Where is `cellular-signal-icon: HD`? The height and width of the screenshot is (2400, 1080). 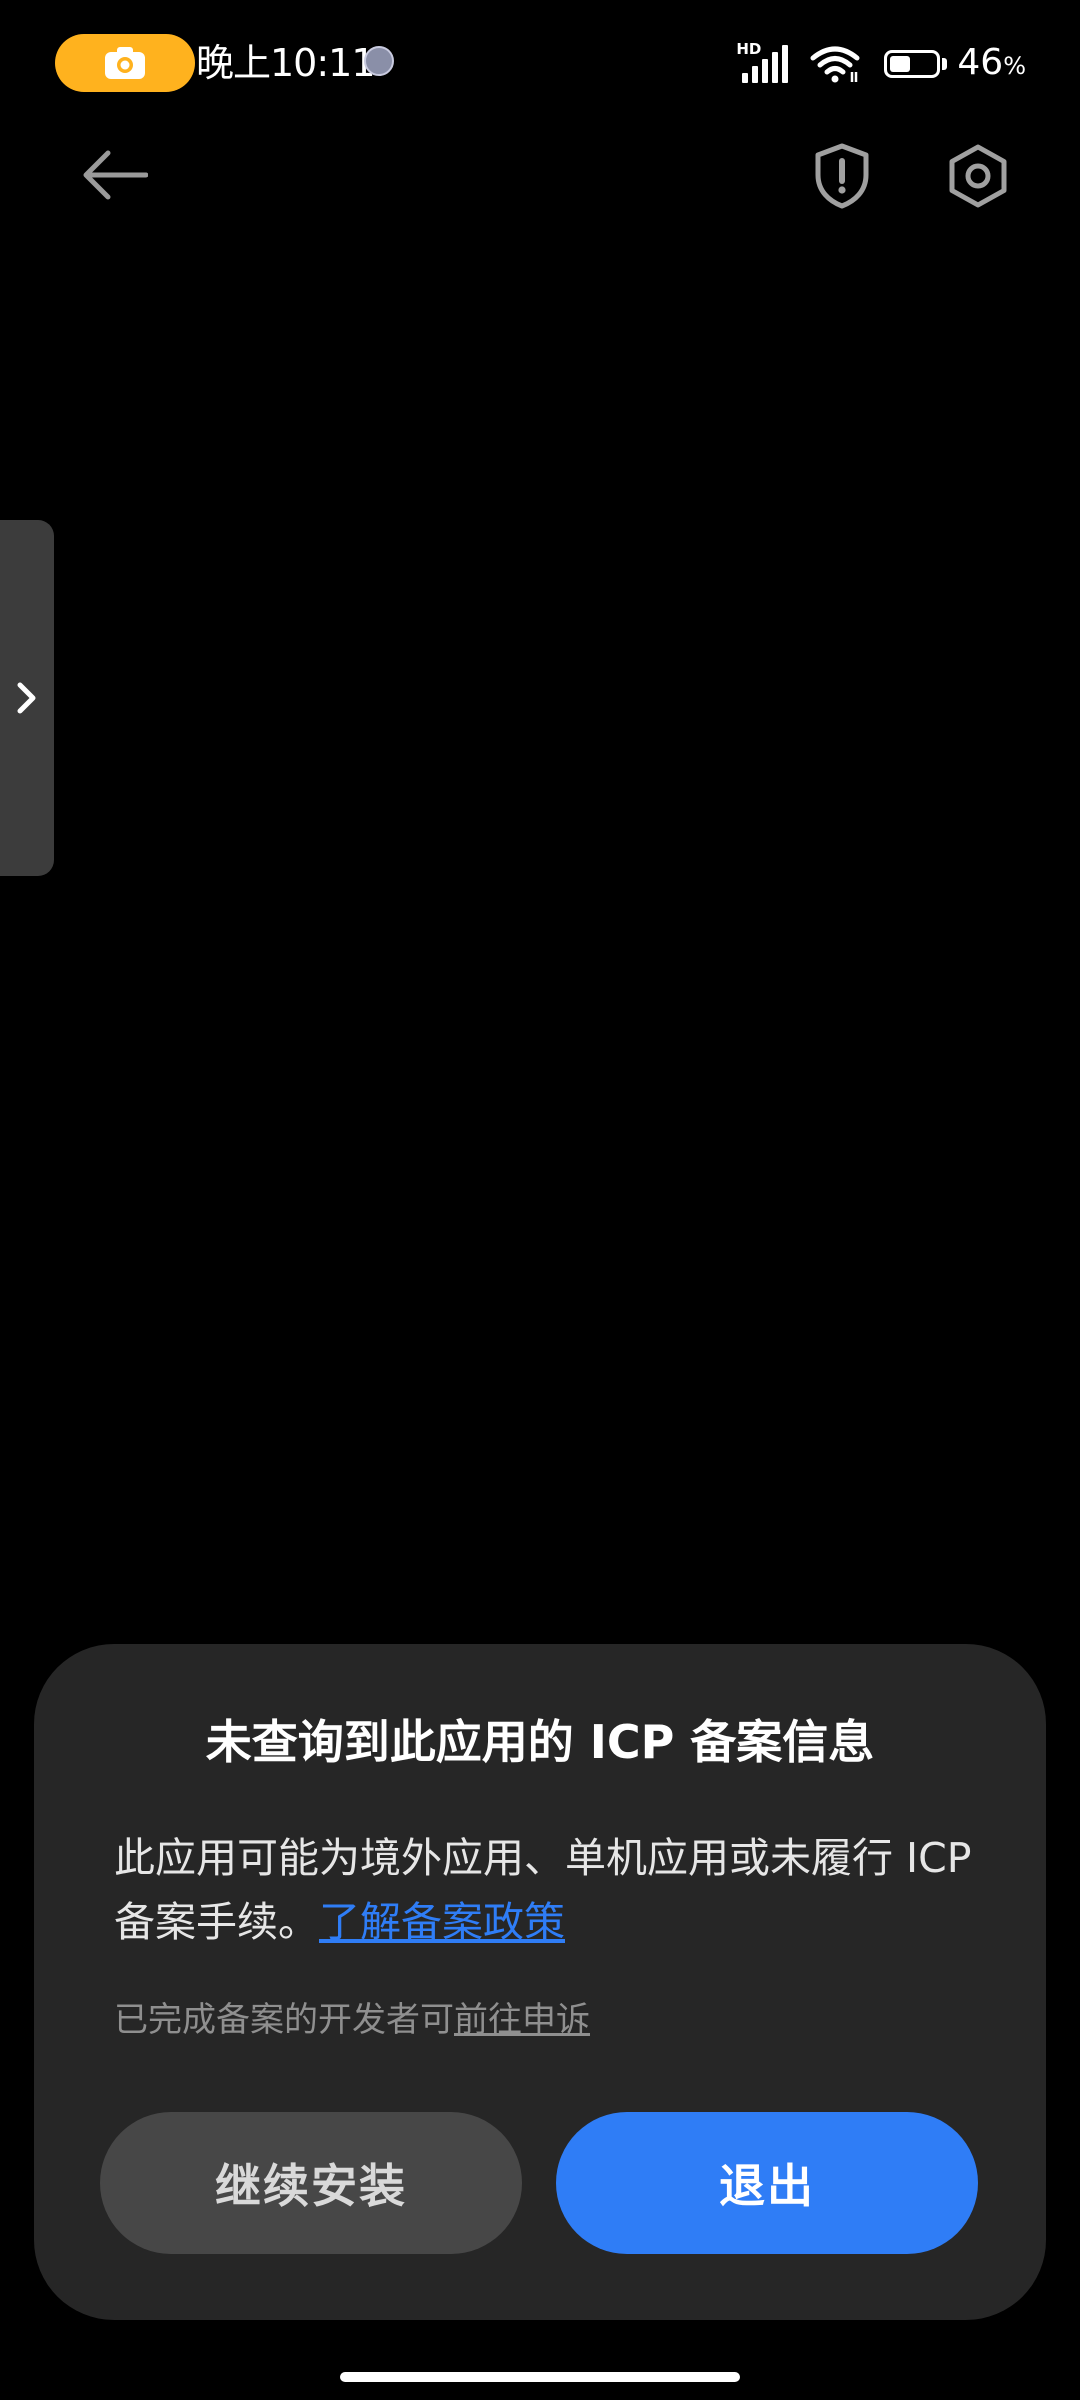
cellular-signal-icon: HD is located at coordinates (764, 64).